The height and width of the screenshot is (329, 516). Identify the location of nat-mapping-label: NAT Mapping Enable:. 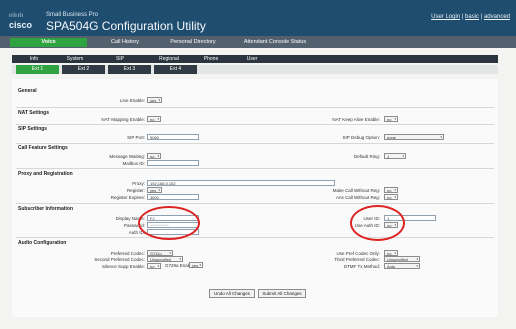
(123, 119).